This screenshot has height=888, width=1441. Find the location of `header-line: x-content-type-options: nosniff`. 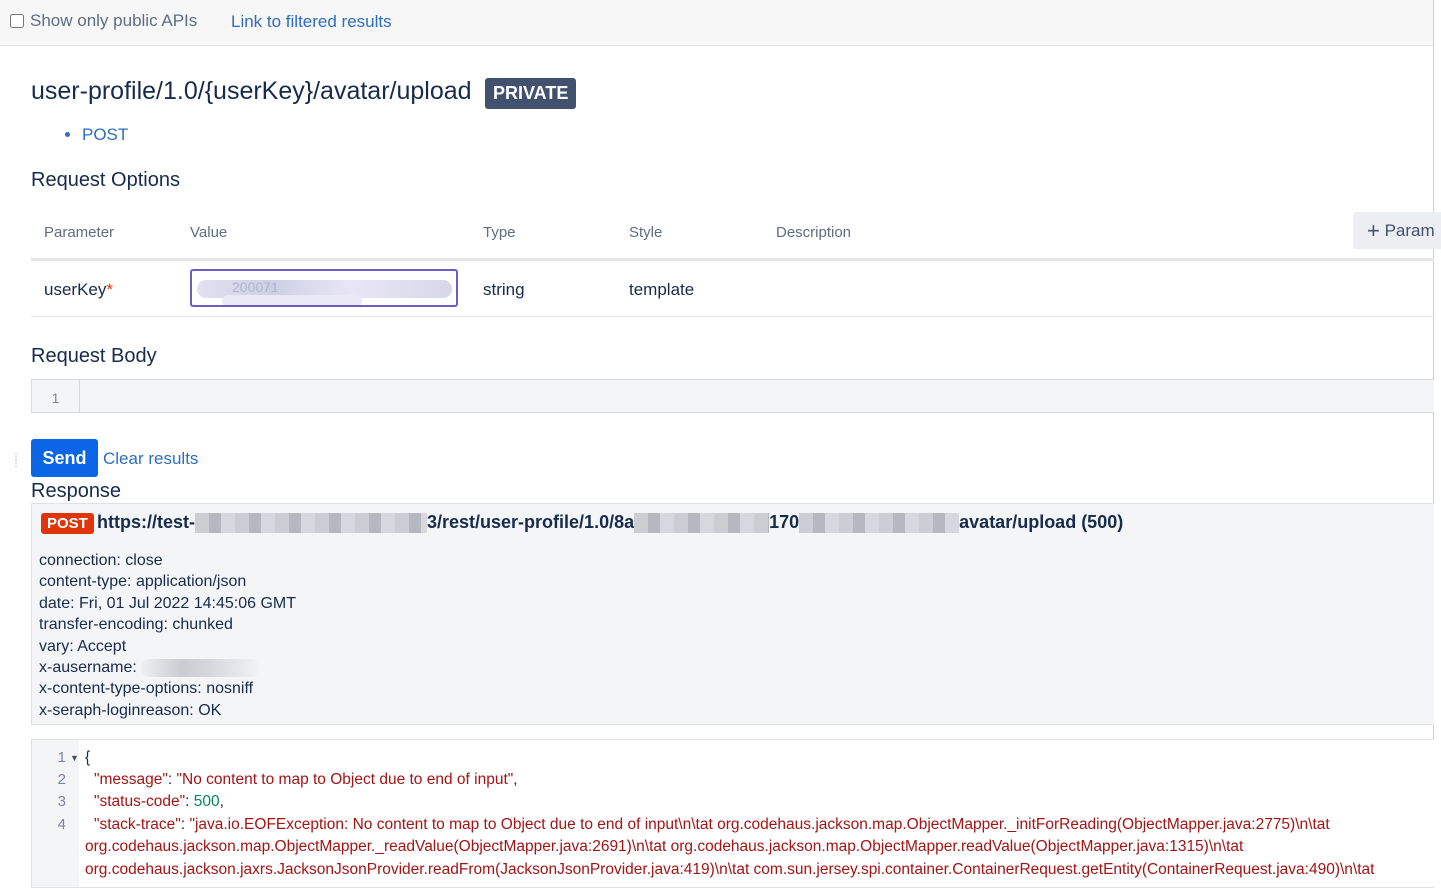

header-line: x-content-type-options: nosniff is located at coordinates (146, 689).